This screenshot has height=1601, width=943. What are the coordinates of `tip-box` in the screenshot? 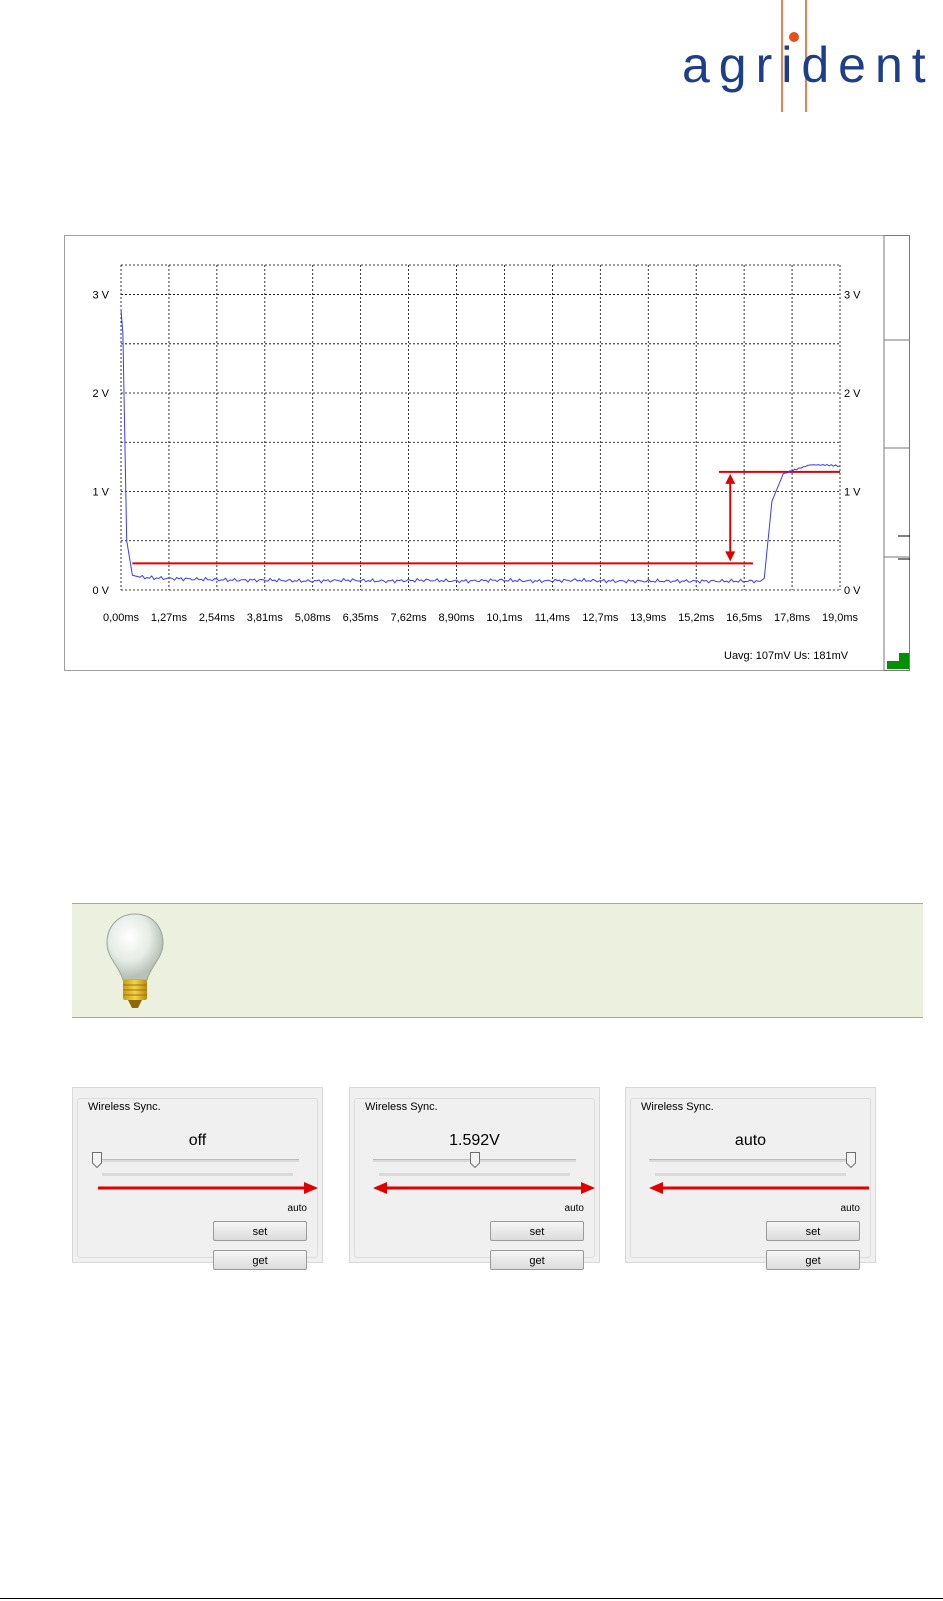 It's located at (497, 960).